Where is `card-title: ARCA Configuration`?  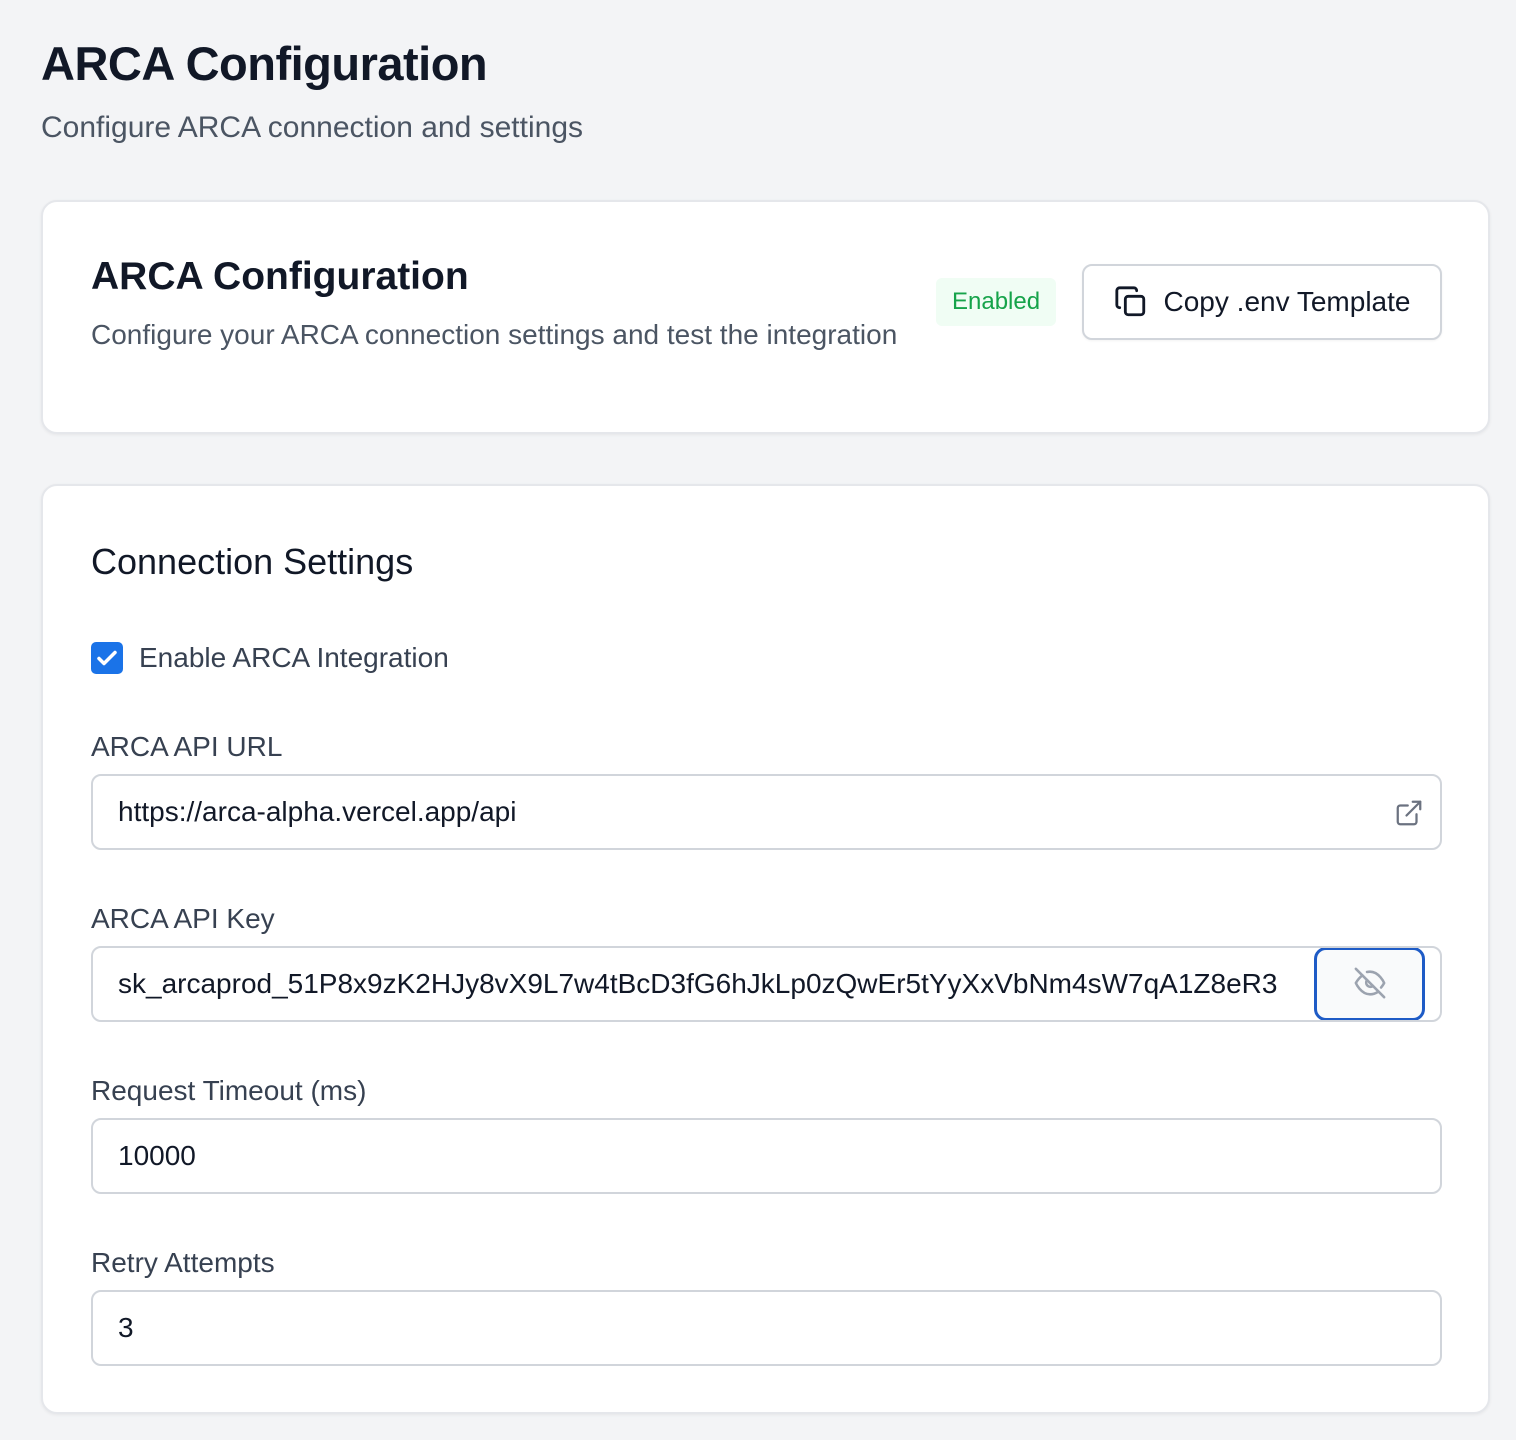 card-title: ARCA Configuration is located at coordinates (280, 276).